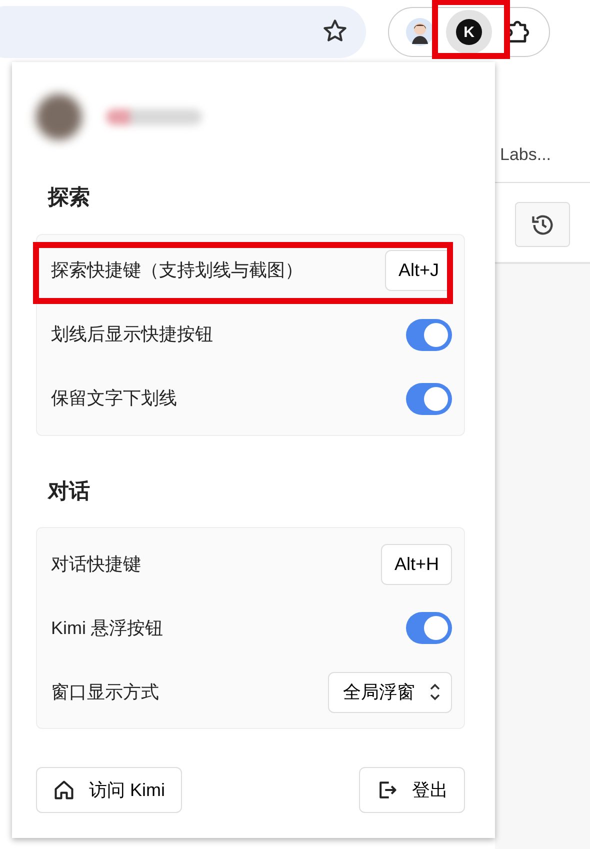 This screenshot has height=849, width=590. What do you see at coordinates (335, 31) in the screenshot?
I see `bookmark-star-icon` at bounding box center [335, 31].